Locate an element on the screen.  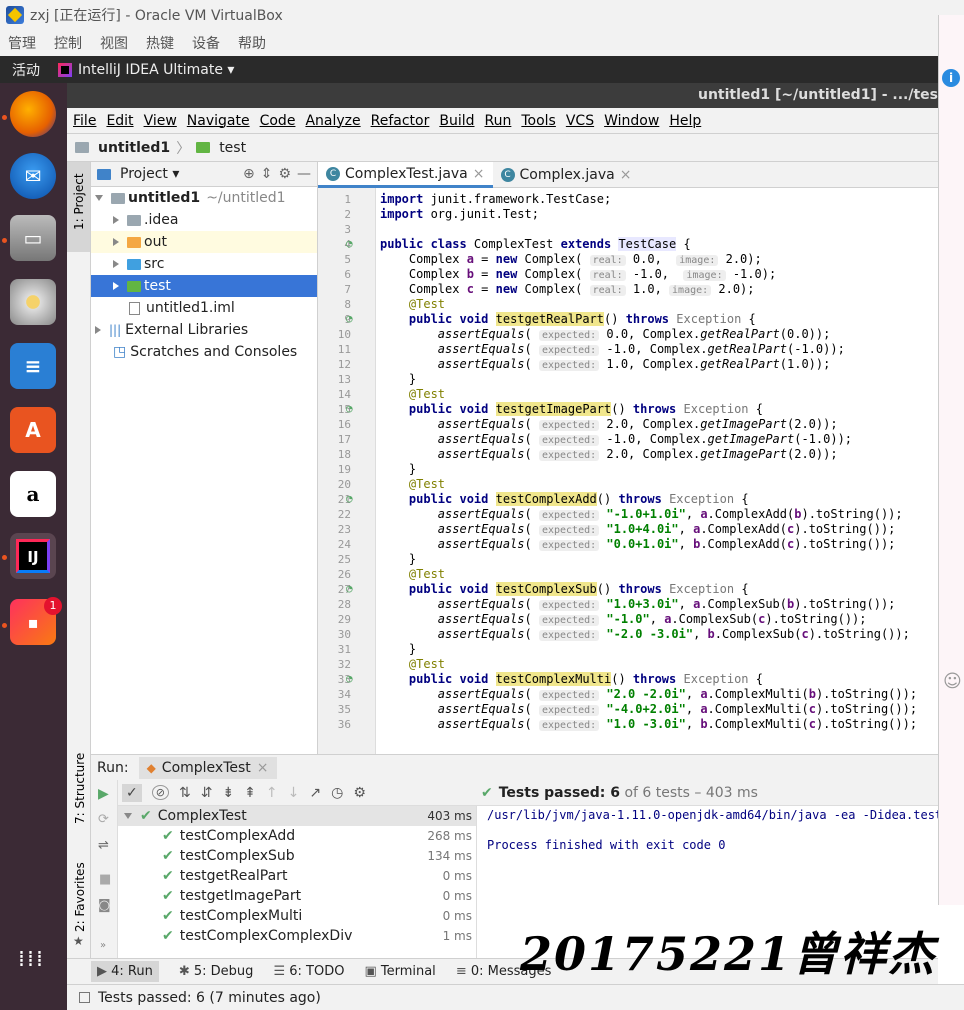
menu-file: File is located at coordinates (84, 121).